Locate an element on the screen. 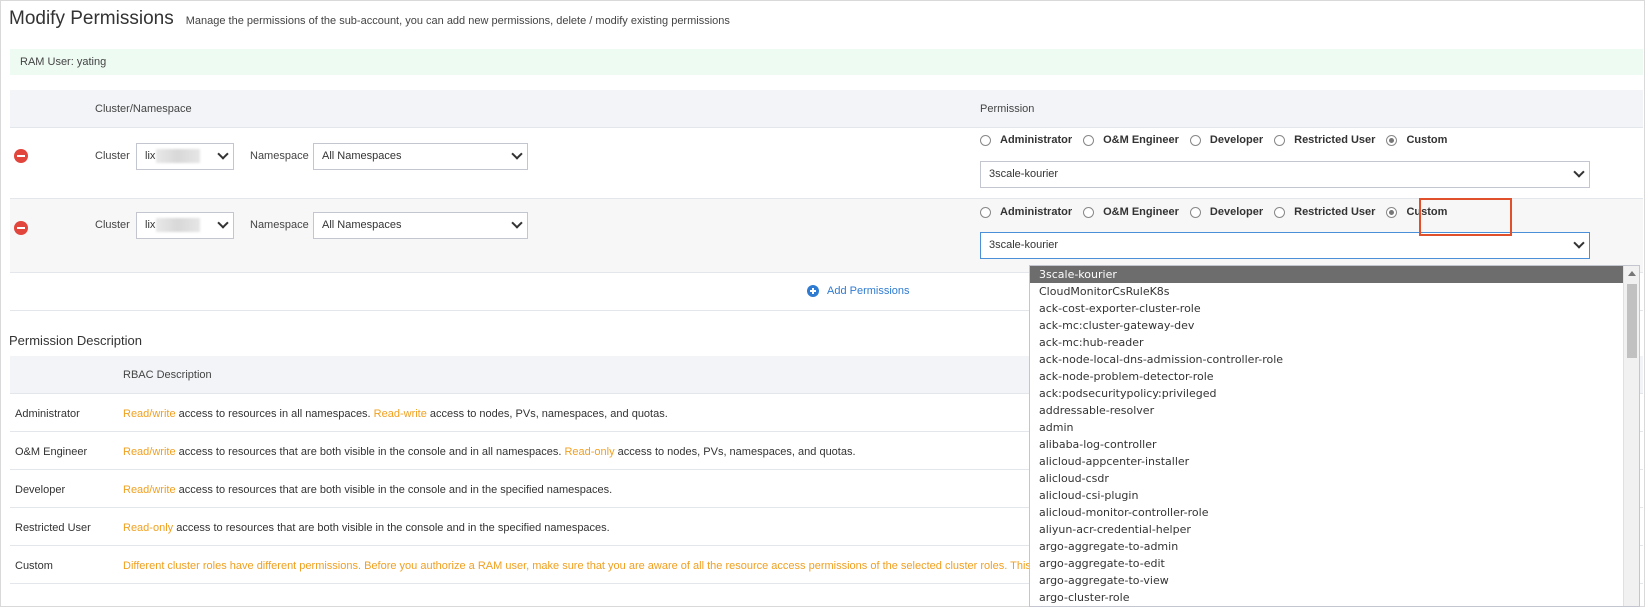 The image size is (1645, 607). role-name: Developer is located at coordinates (40, 490).